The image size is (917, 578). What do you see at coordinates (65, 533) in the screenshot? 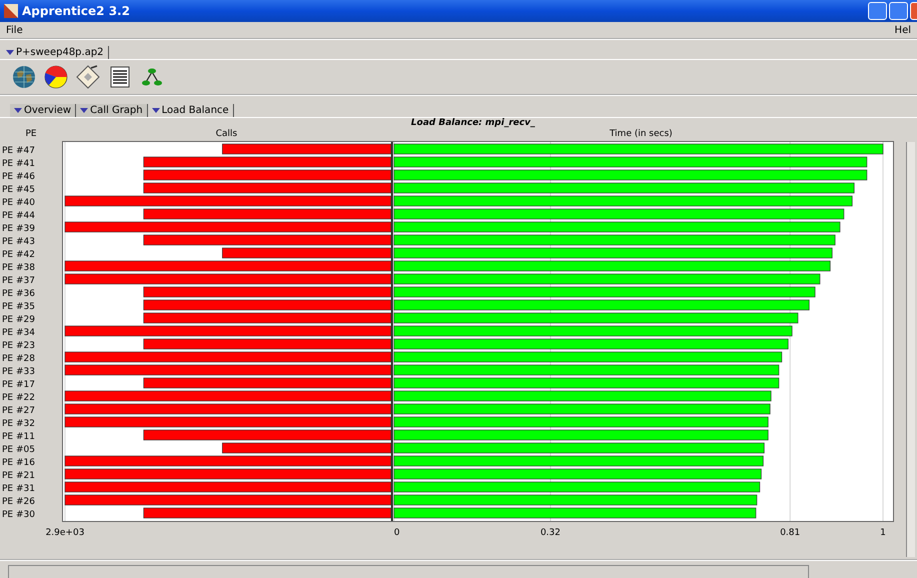
I see `axis-tick-label: 2.9e+03` at bounding box center [65, 533].